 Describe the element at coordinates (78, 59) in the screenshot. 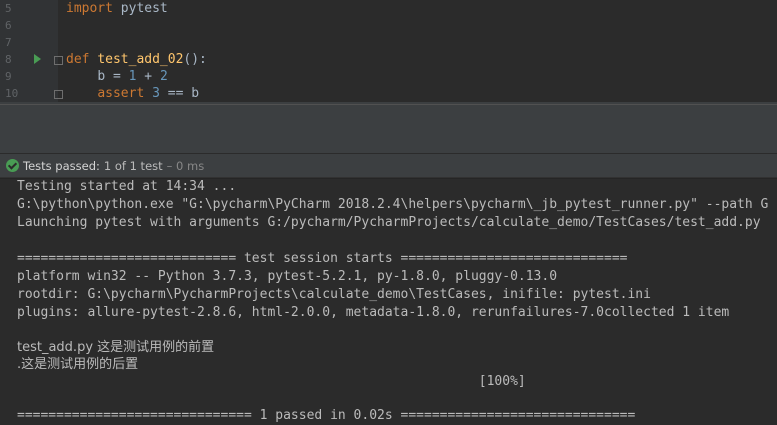

I see `keyword: def` at that location.